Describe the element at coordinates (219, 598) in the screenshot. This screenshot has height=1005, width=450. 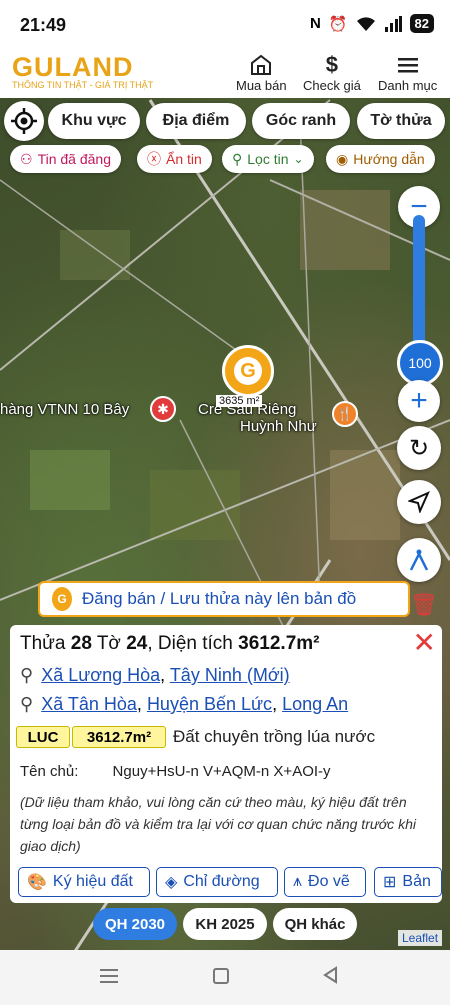
I see `save-banner-label: Đăng bán / Lưu thửa này lên bản đồ` at that location.